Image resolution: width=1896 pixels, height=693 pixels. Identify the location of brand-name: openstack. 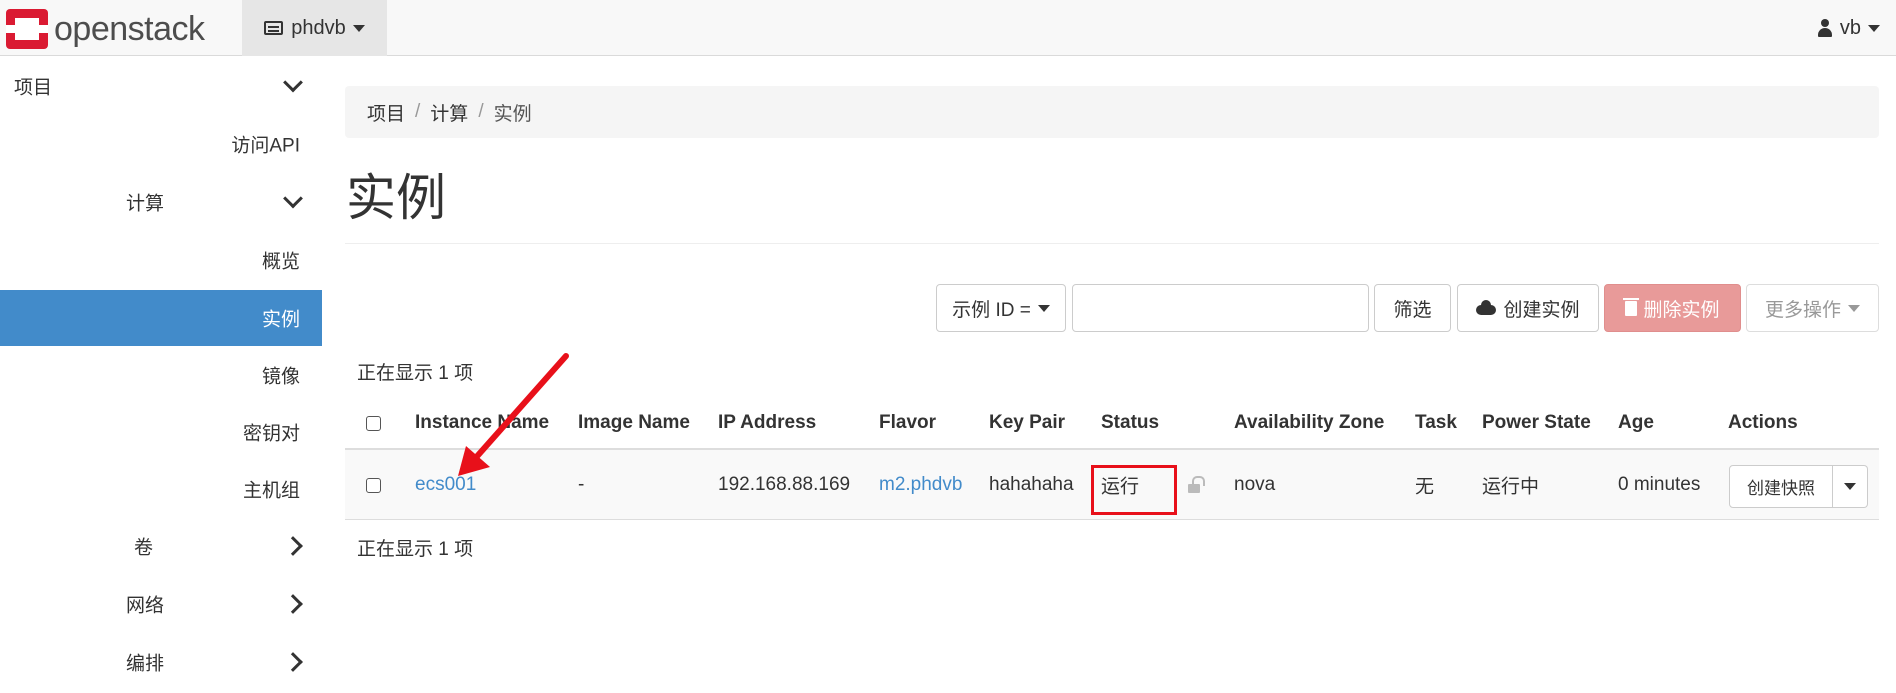
(129, 28).